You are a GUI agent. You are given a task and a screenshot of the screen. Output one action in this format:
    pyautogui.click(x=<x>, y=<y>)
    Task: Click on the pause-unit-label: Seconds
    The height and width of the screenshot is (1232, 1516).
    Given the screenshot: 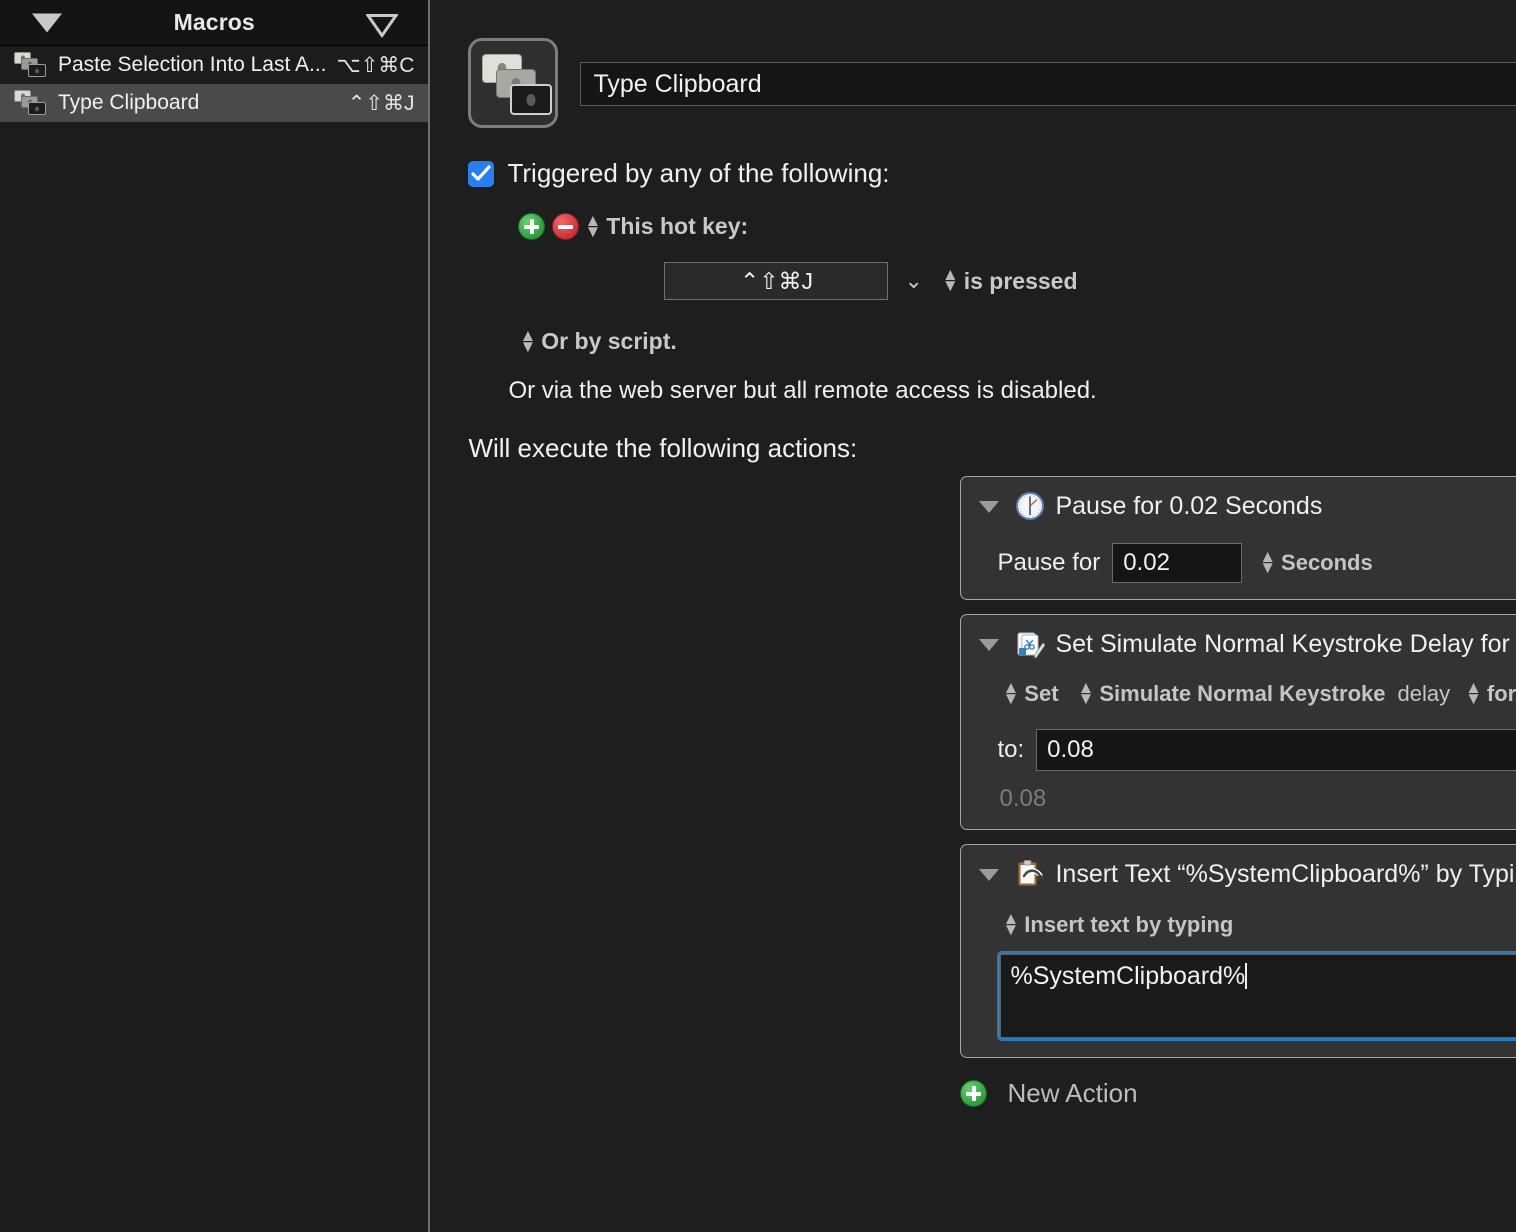 What is the action you would take?
    pyautogui.click(x=1327, y=563)
    